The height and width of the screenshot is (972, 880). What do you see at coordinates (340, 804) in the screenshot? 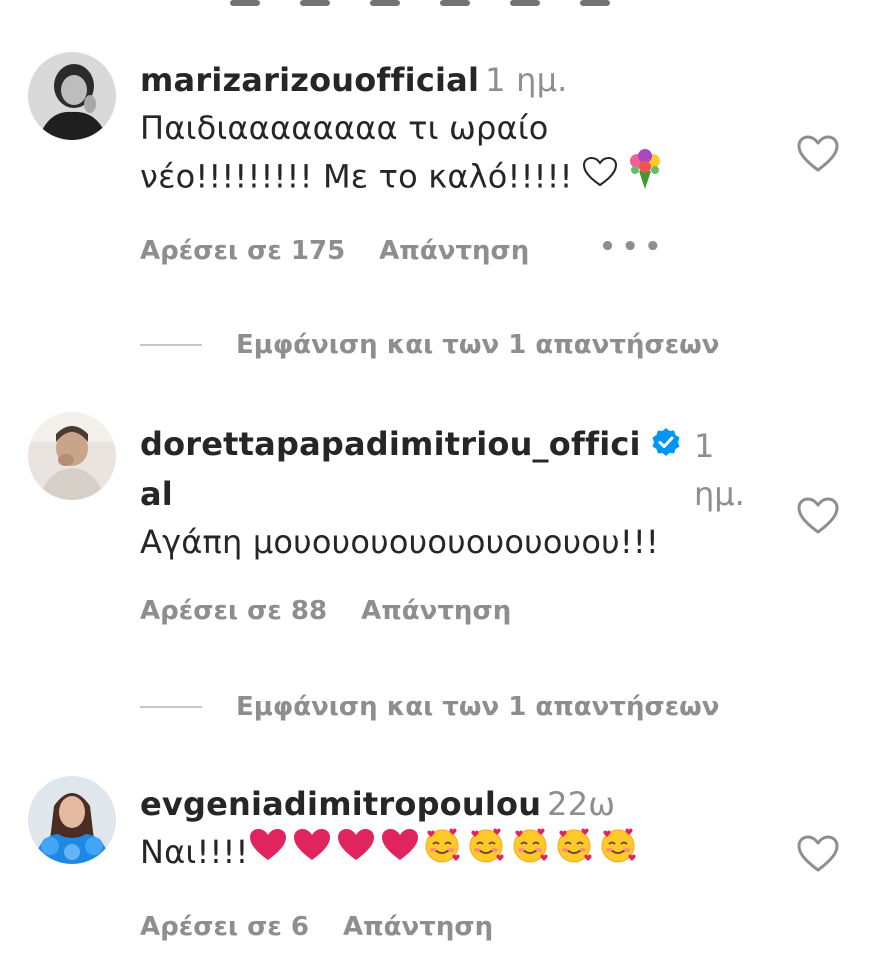
I see `username: evgeniadimitropoulou` at bounding box center [340, 804].